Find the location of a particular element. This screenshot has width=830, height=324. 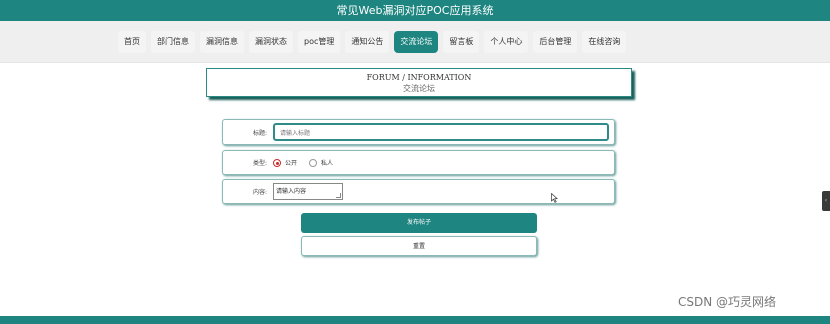

reset-button: 重置 is located at coordinates (419, 246).